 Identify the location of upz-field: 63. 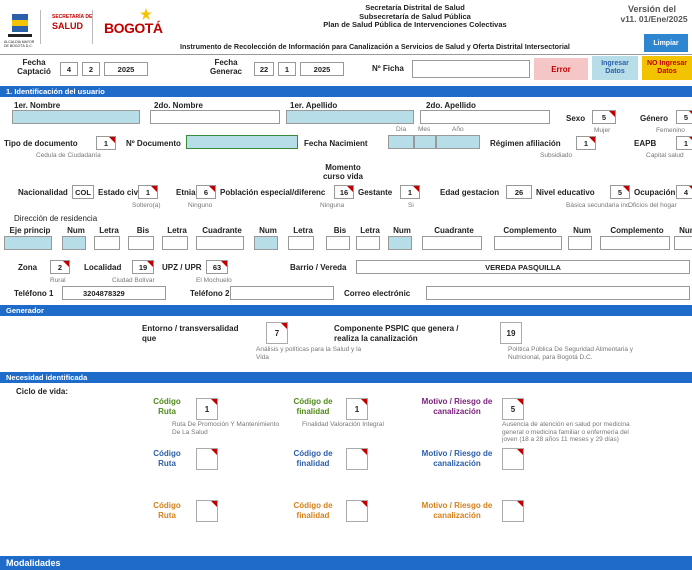
(217, 267).